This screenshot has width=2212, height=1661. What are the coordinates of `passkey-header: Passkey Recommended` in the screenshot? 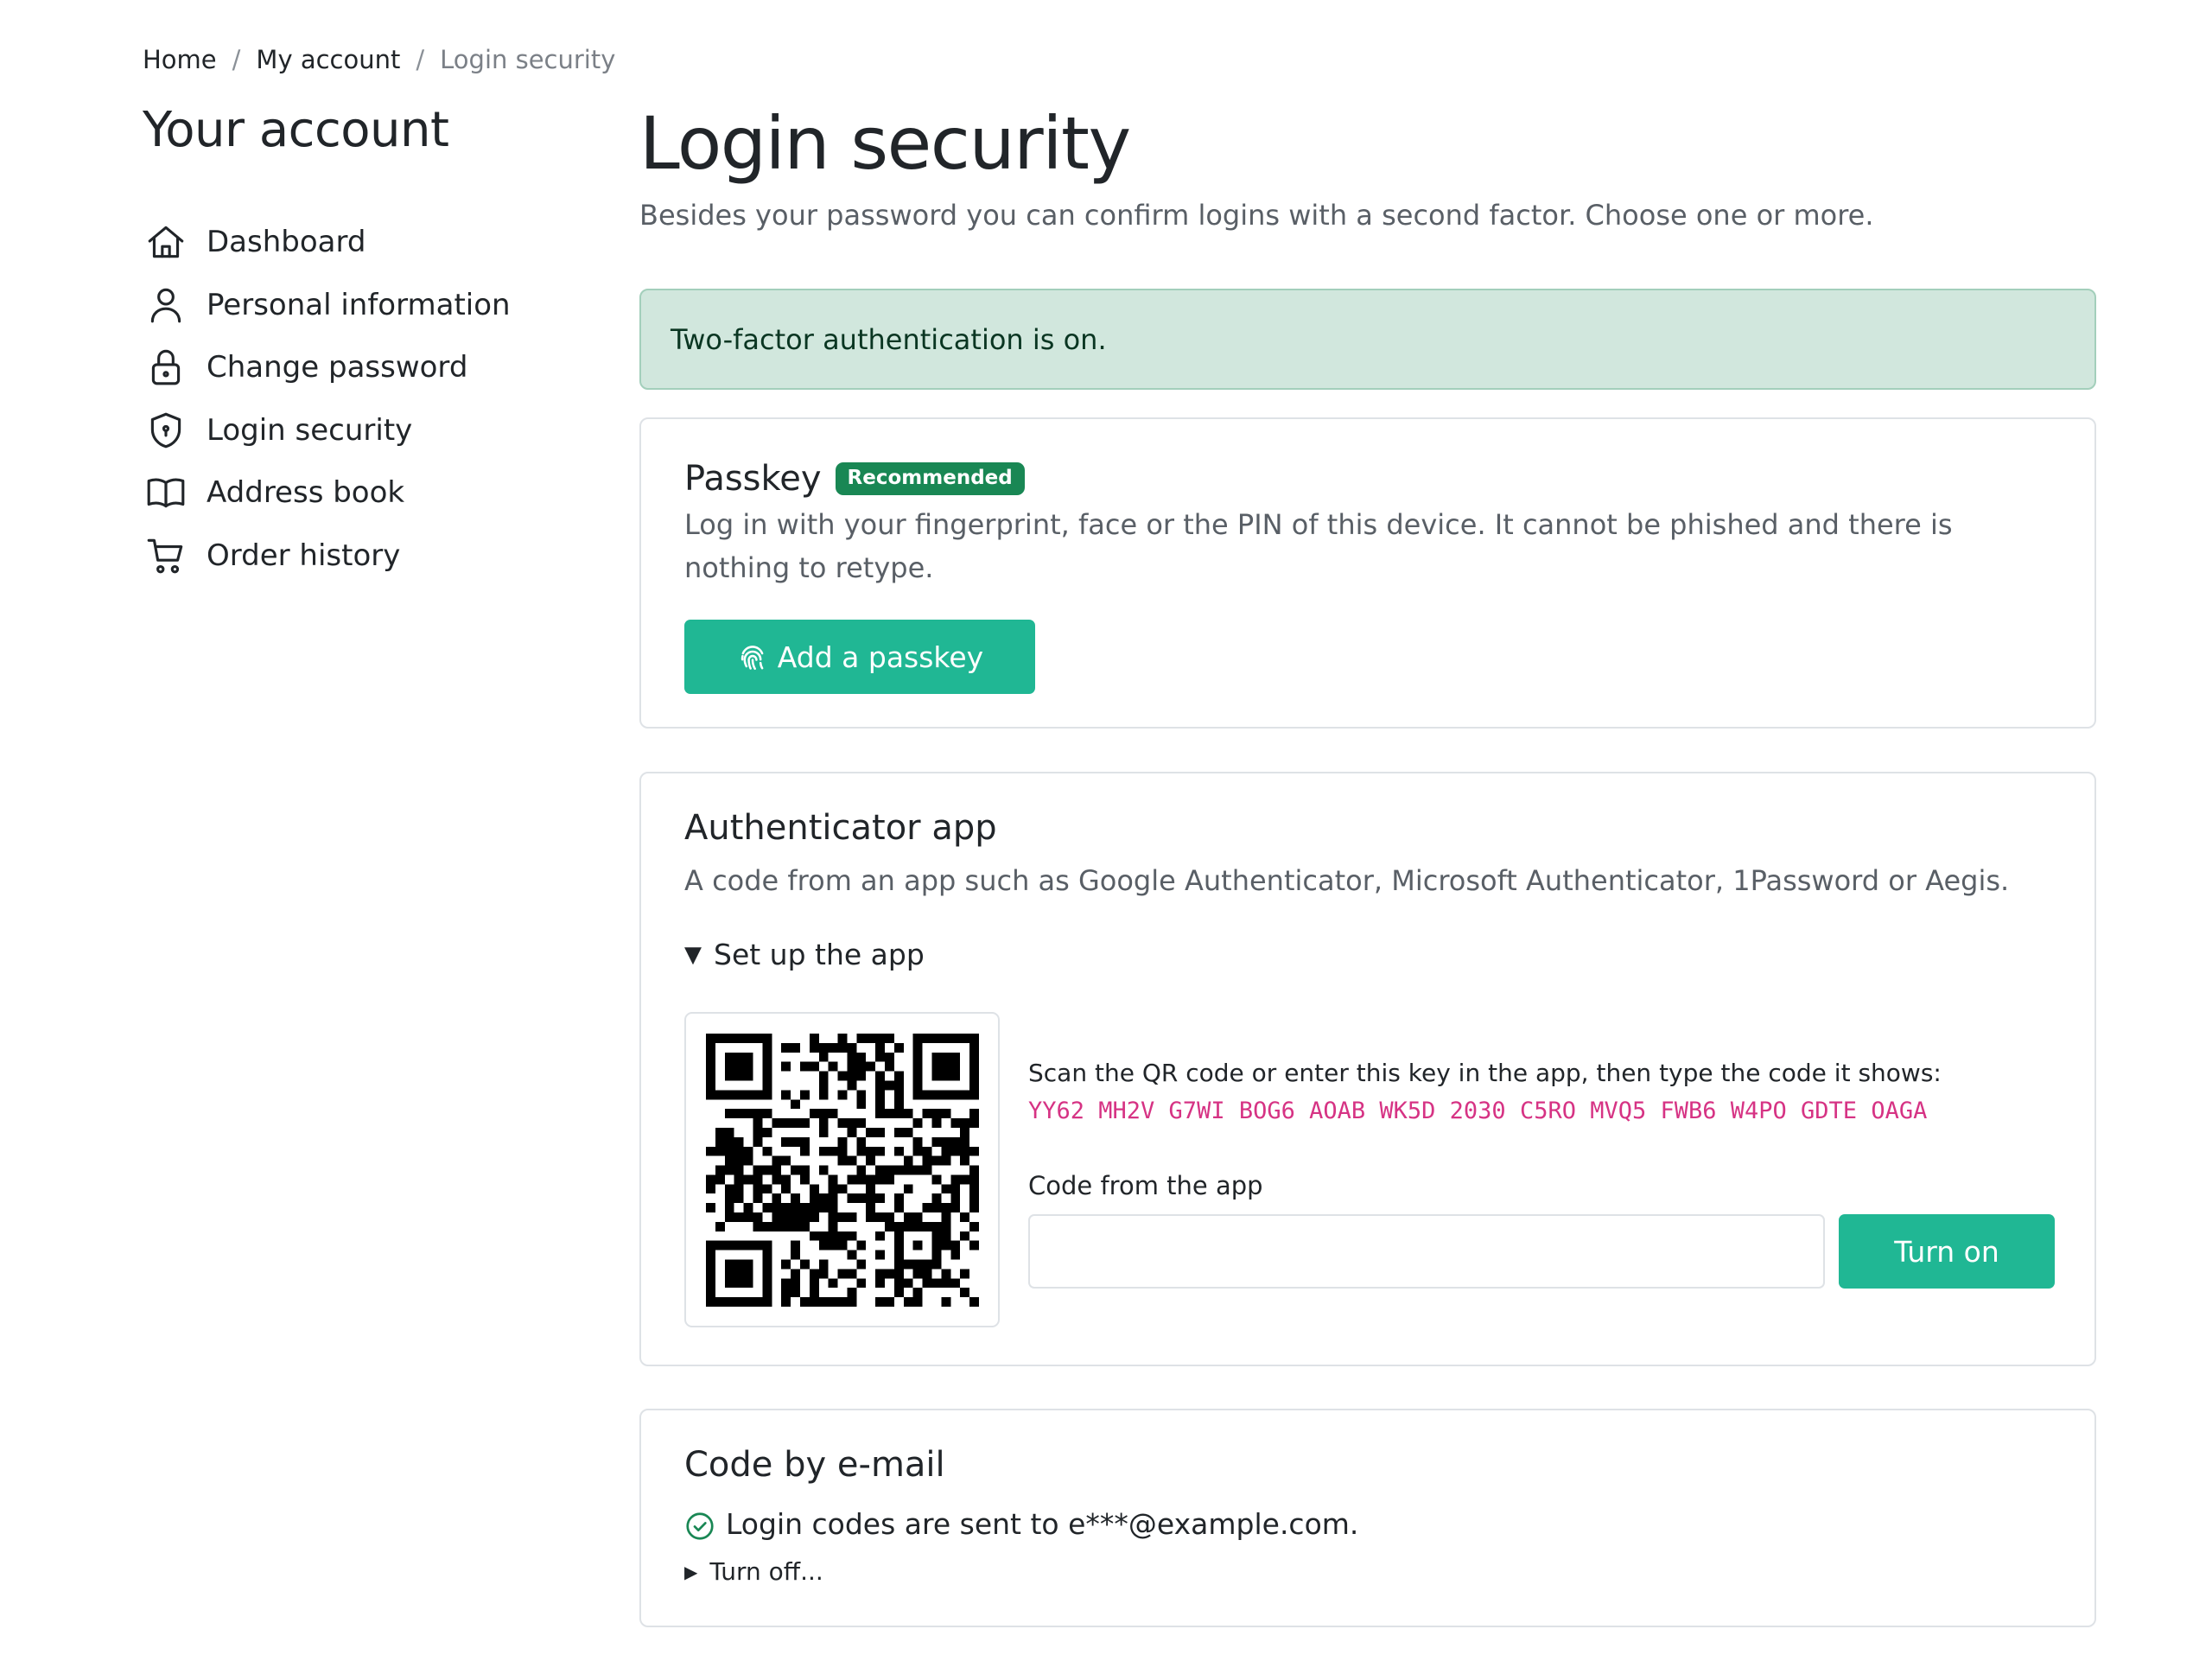 It's located at (854, 479).